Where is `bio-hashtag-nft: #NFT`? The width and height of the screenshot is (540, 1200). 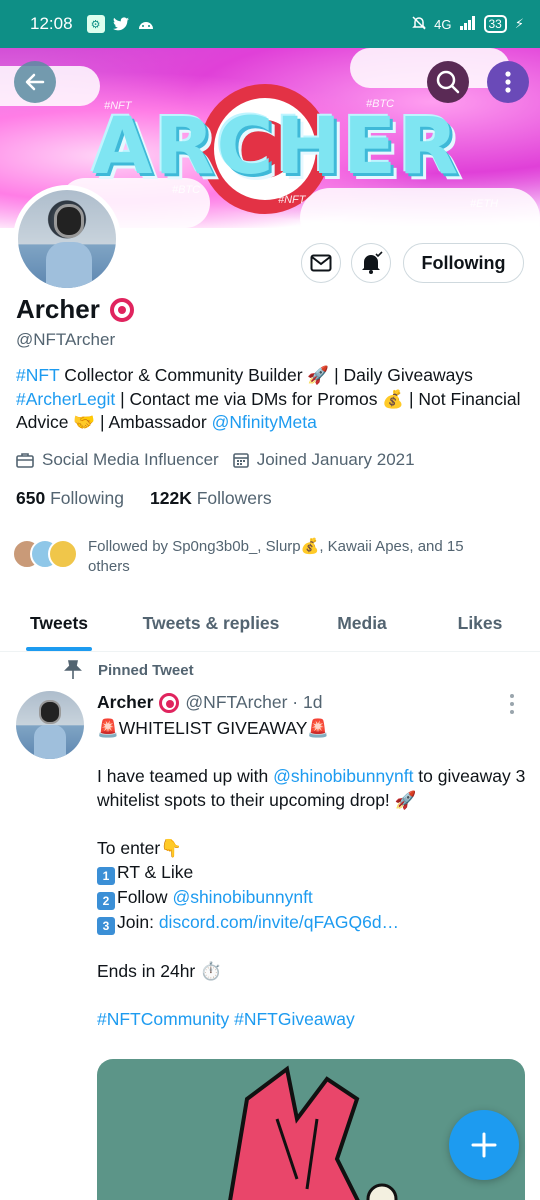
bio-hashtag-nft: #NFT is located at coordinates (37, 375).